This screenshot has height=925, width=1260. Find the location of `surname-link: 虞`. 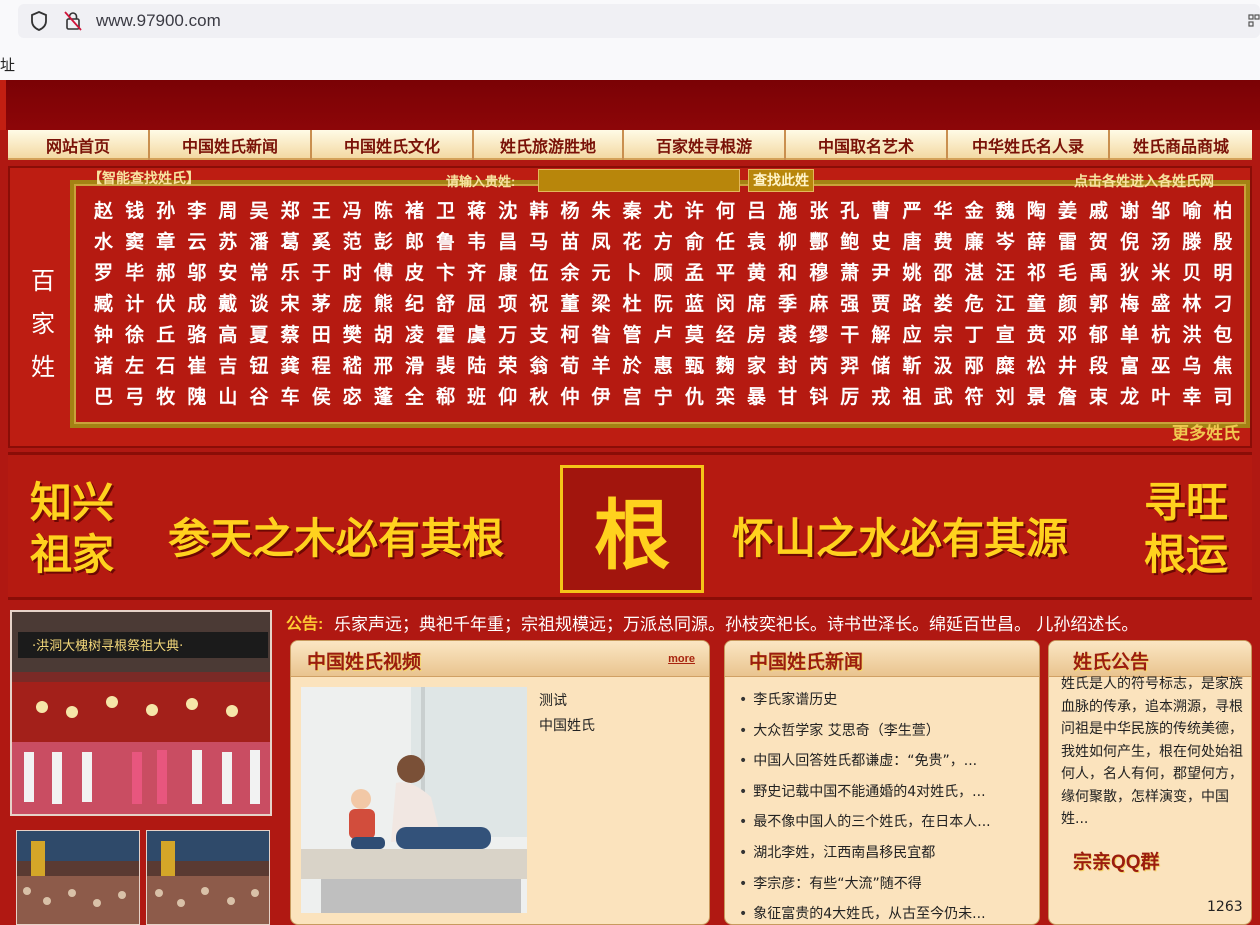

surname-link: 虞 is located at coordinates (476, 335).